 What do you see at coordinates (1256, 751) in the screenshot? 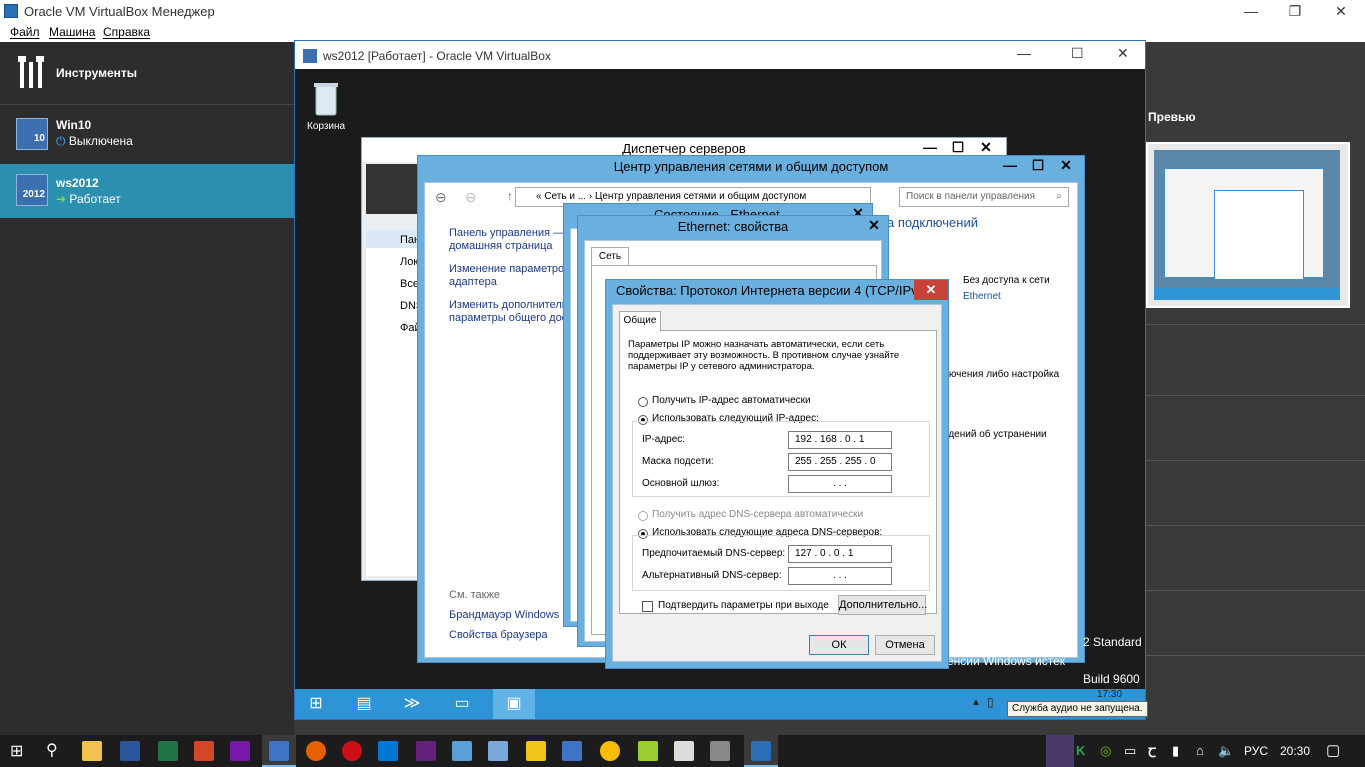
I see `language-indicator: РУС` at bounding box center [1256, 751].